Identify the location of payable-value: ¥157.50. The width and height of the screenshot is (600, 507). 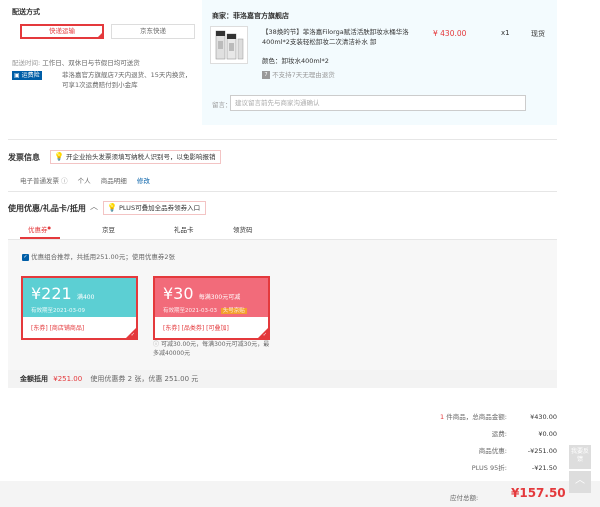
(538, 493).